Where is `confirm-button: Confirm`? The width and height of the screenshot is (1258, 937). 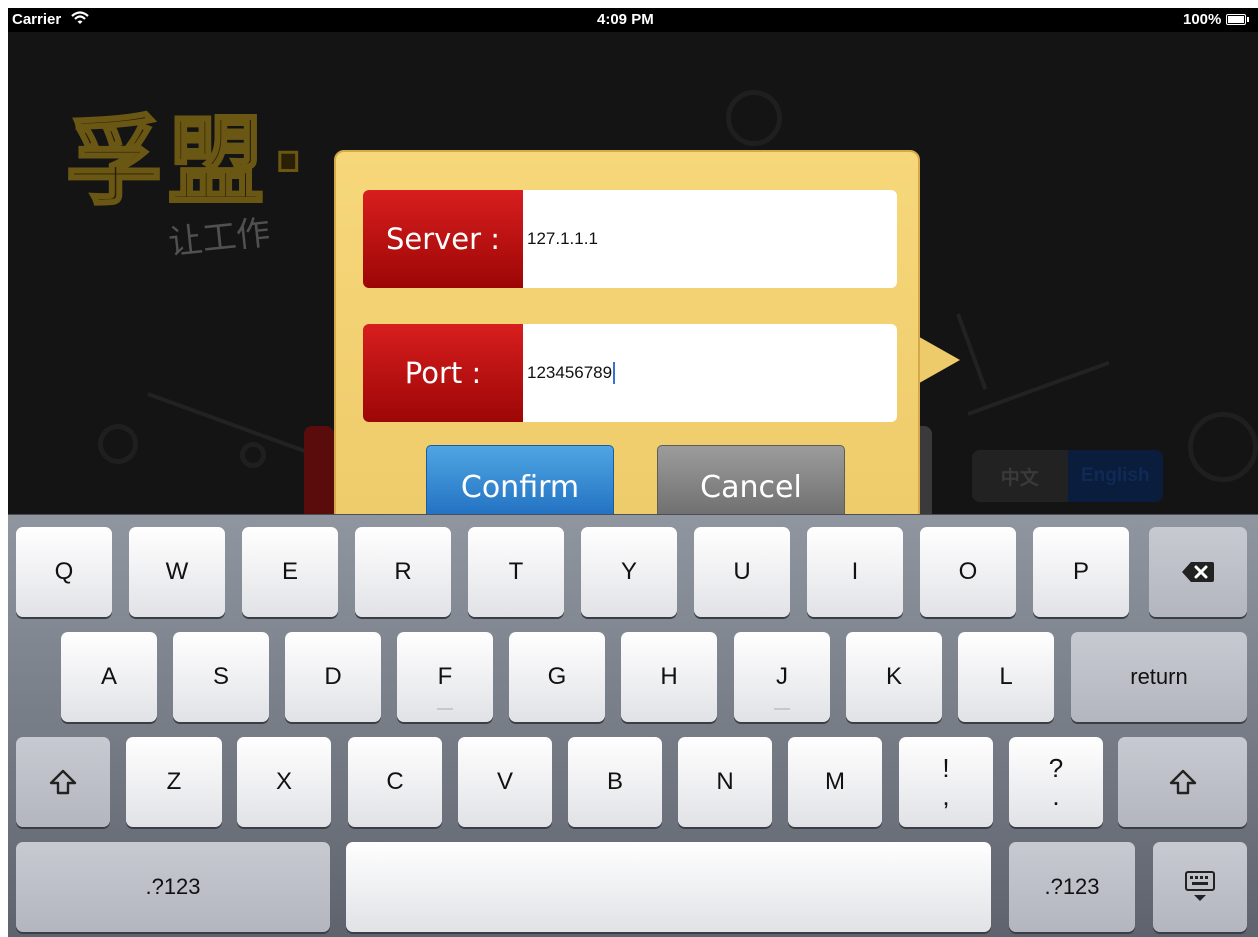
confirm-button: Confirm is located at coordinates (520, 485).